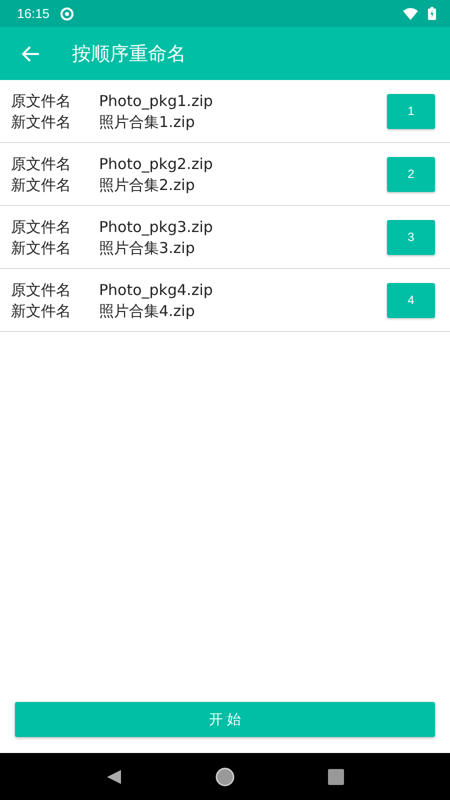 Image resolution: width=450 pixels, height=800 pixels. What do you see at coordinates (67, 13) in the screenshot?
I see `sync-icon` at bounding box center [67, 13].